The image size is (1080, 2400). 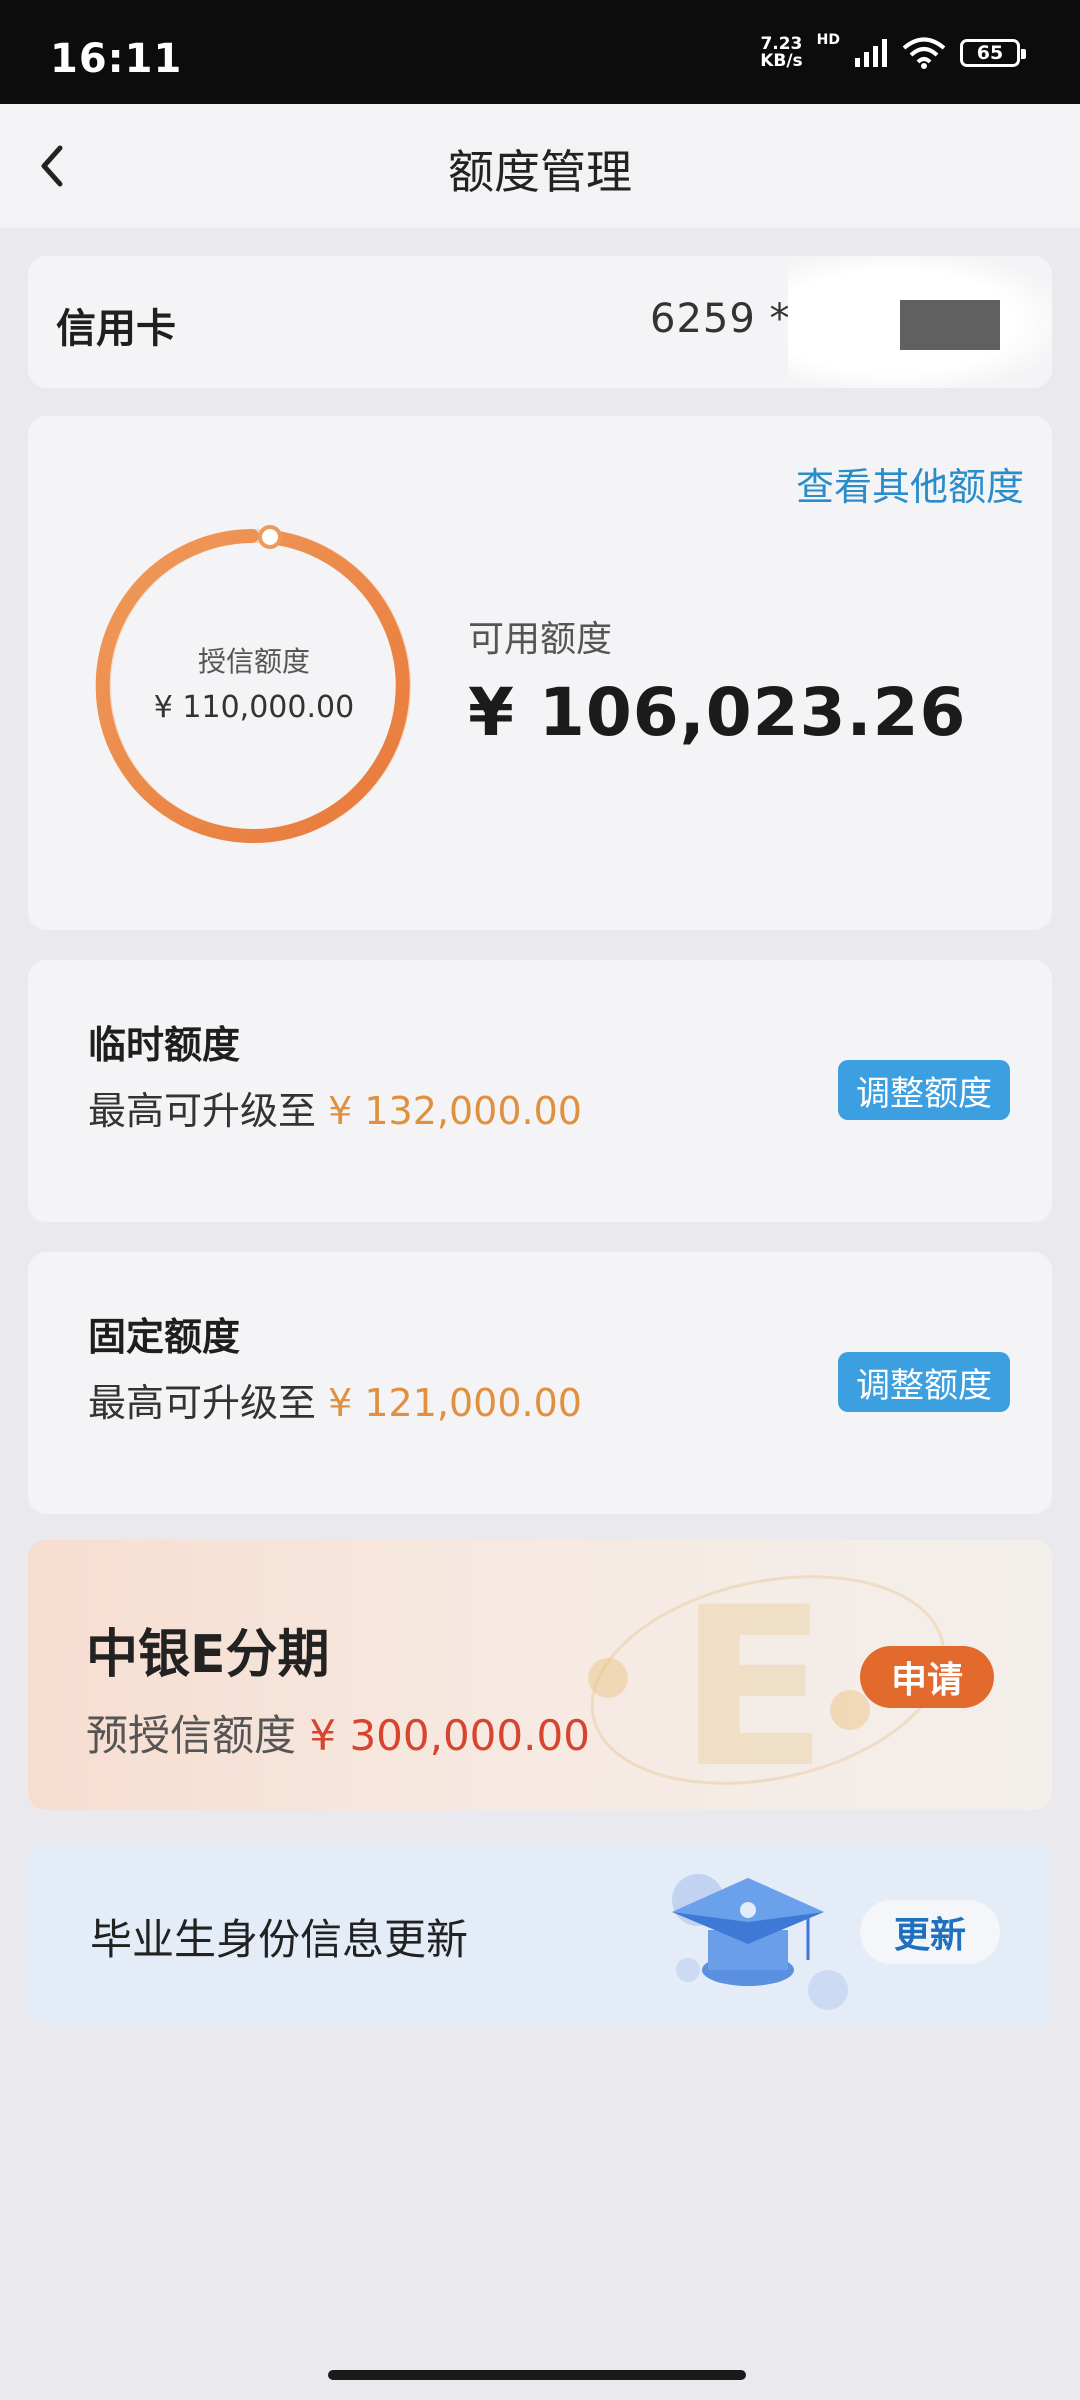 What do you see at coordinates (540, 1935) in the screenshot?
I see `graduate-update-card: 毕业生身份信息更新 更新` at bounding box center [540, 1935].